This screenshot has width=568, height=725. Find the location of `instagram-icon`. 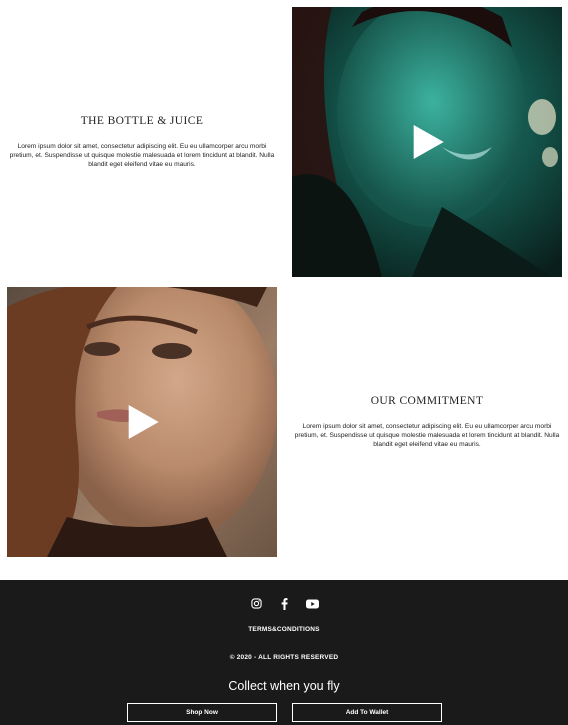

instagram-icon is located at coordinates (256, 603).